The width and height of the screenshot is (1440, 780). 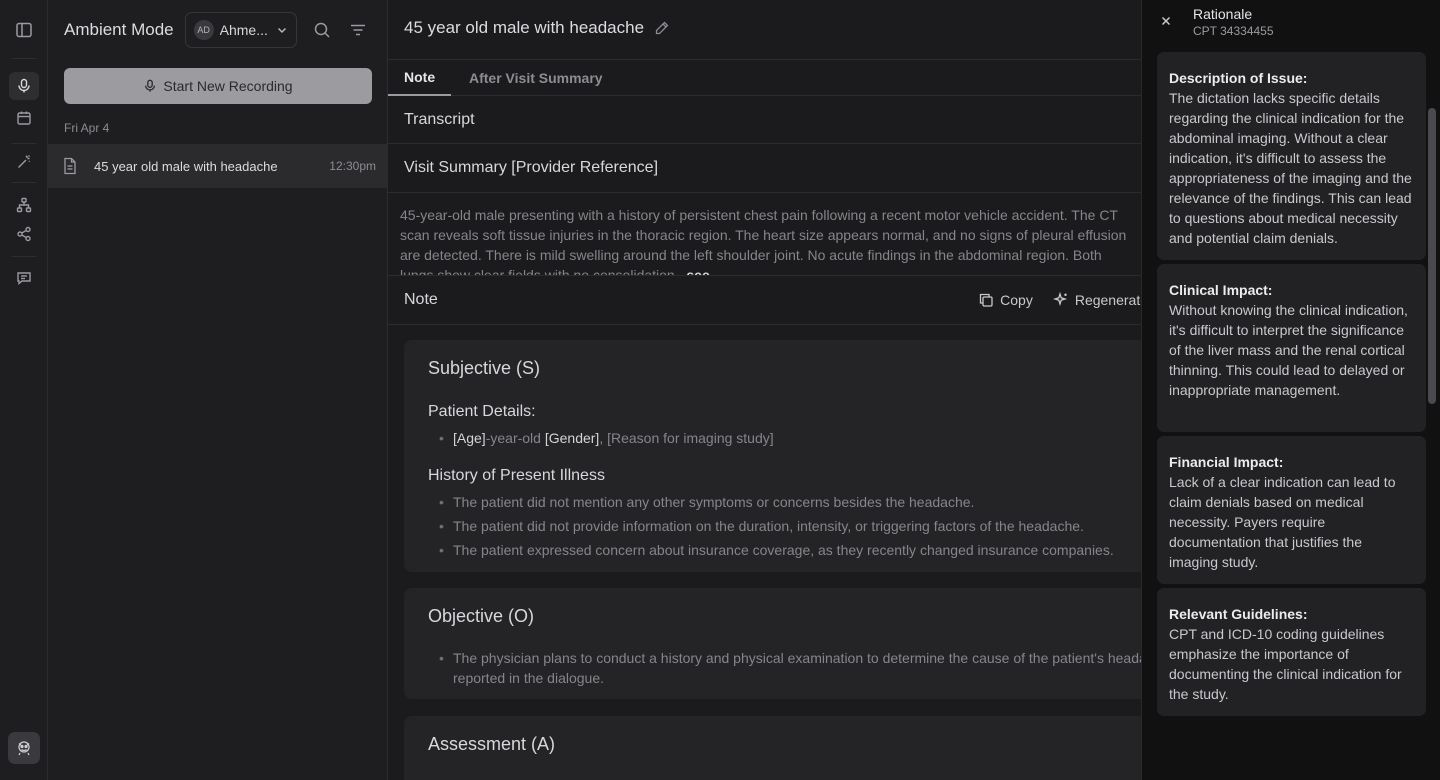 What do you see at coordinates (1016, 300) in the screenshot?
I see `copy-label: Copy` at bounding box center [1016, 300].